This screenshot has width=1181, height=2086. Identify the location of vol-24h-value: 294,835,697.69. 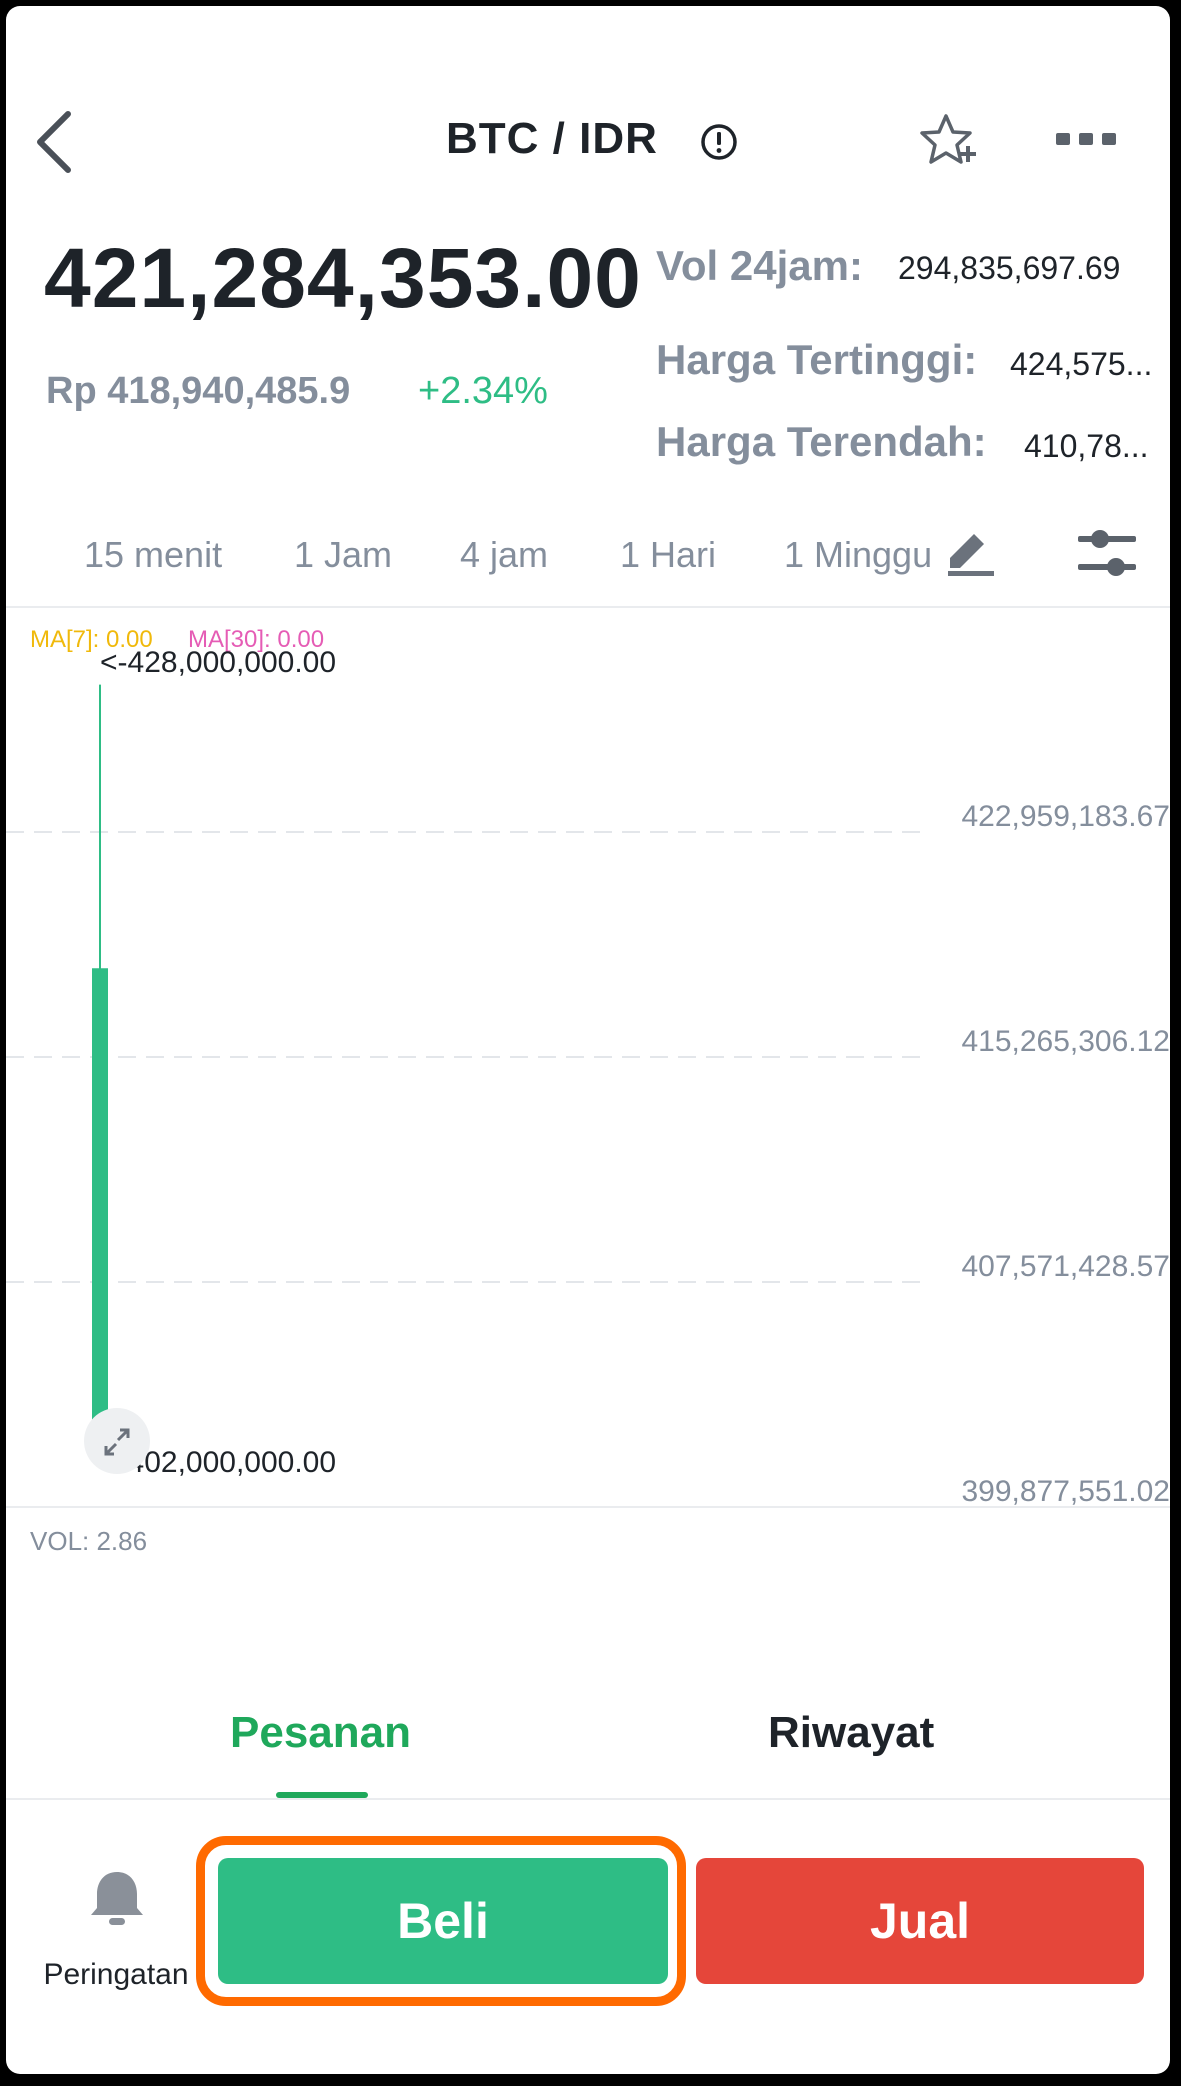
(1009, 268).